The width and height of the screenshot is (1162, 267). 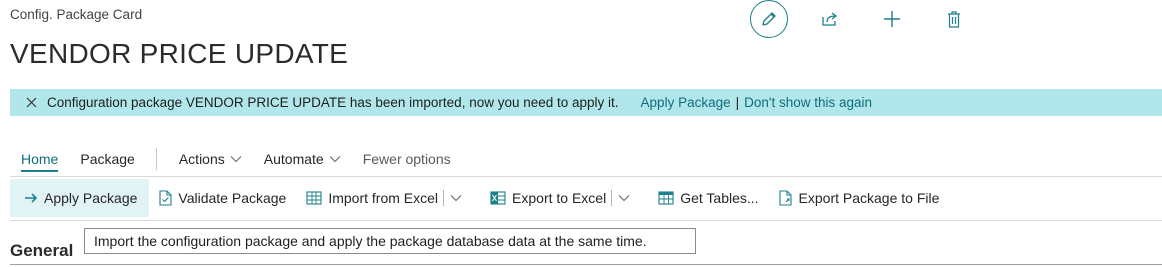 I want to click on export-to-excel-button: Export to Excel, so click(x=564, y=198).